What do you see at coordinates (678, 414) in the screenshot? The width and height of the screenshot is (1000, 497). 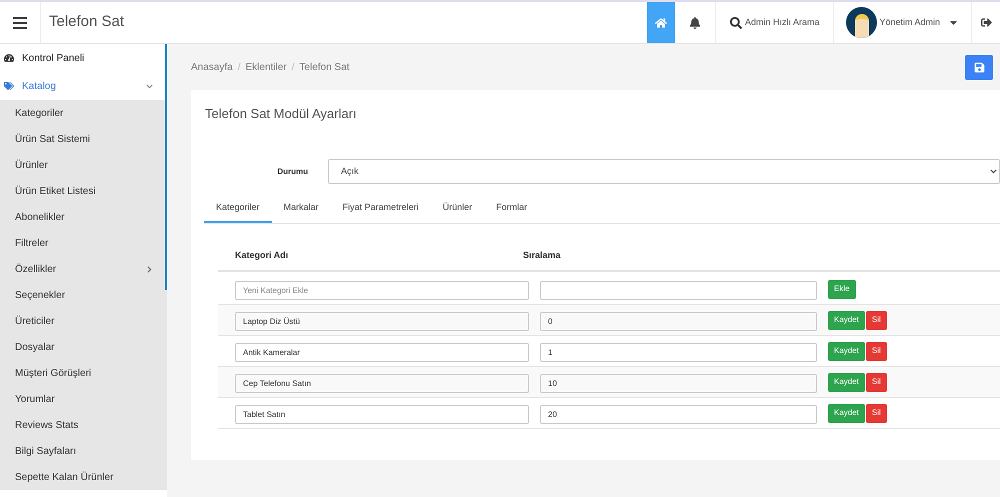 I see `order-field: 20` at bounding box center [678, 414].